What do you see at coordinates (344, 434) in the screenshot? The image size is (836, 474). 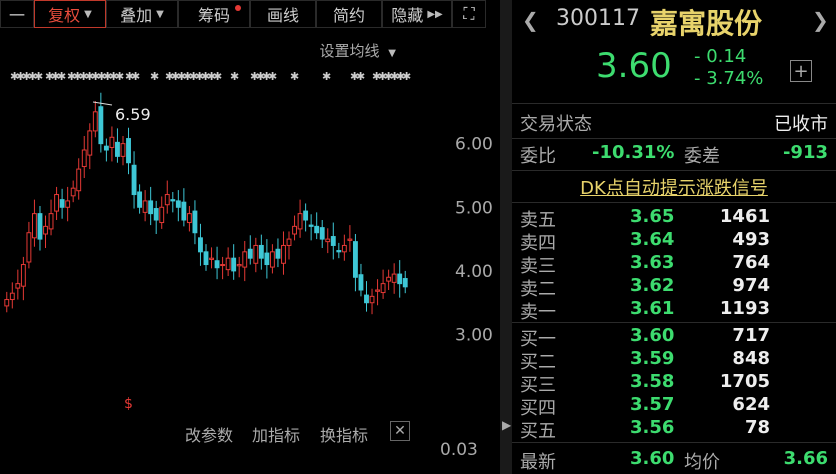 I see `switch-indicator-button: 换指标` at bounding box center [344, 434].